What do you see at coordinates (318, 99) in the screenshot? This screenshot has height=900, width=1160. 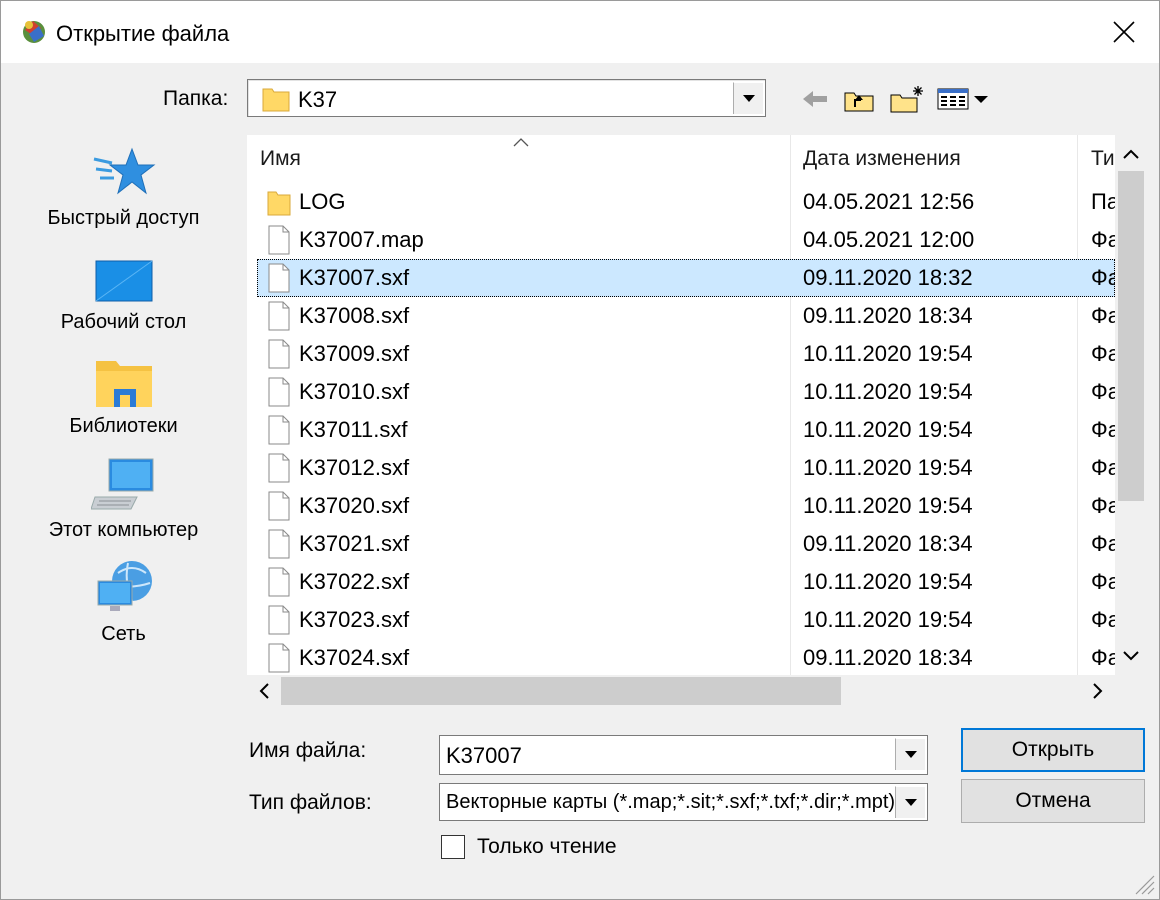 I see `current-folder-name: K37` at bounding box center [318, 99].